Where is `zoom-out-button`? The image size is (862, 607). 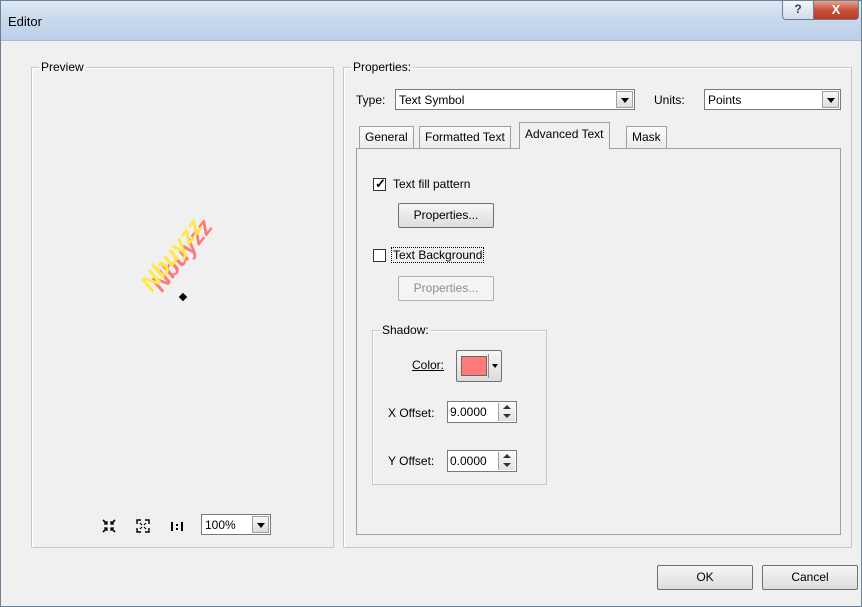
zoom-out-button is located at coordinates (142, 525).